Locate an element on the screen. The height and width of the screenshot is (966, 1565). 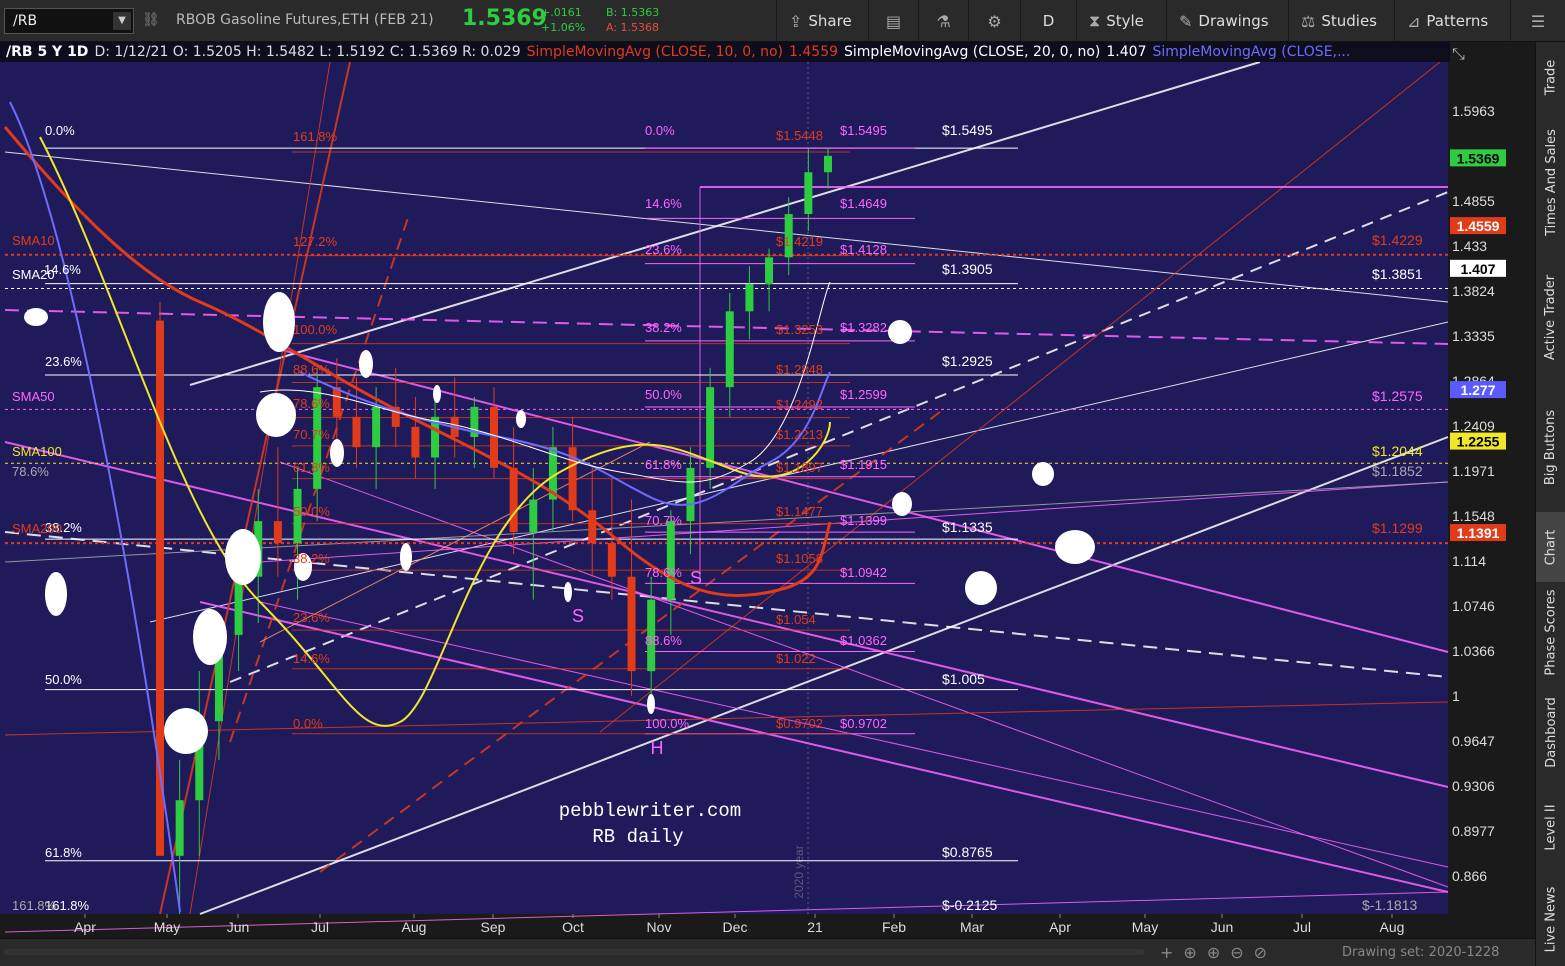
side-tab-live-news: Live News is located at coordinates (1550, 919).